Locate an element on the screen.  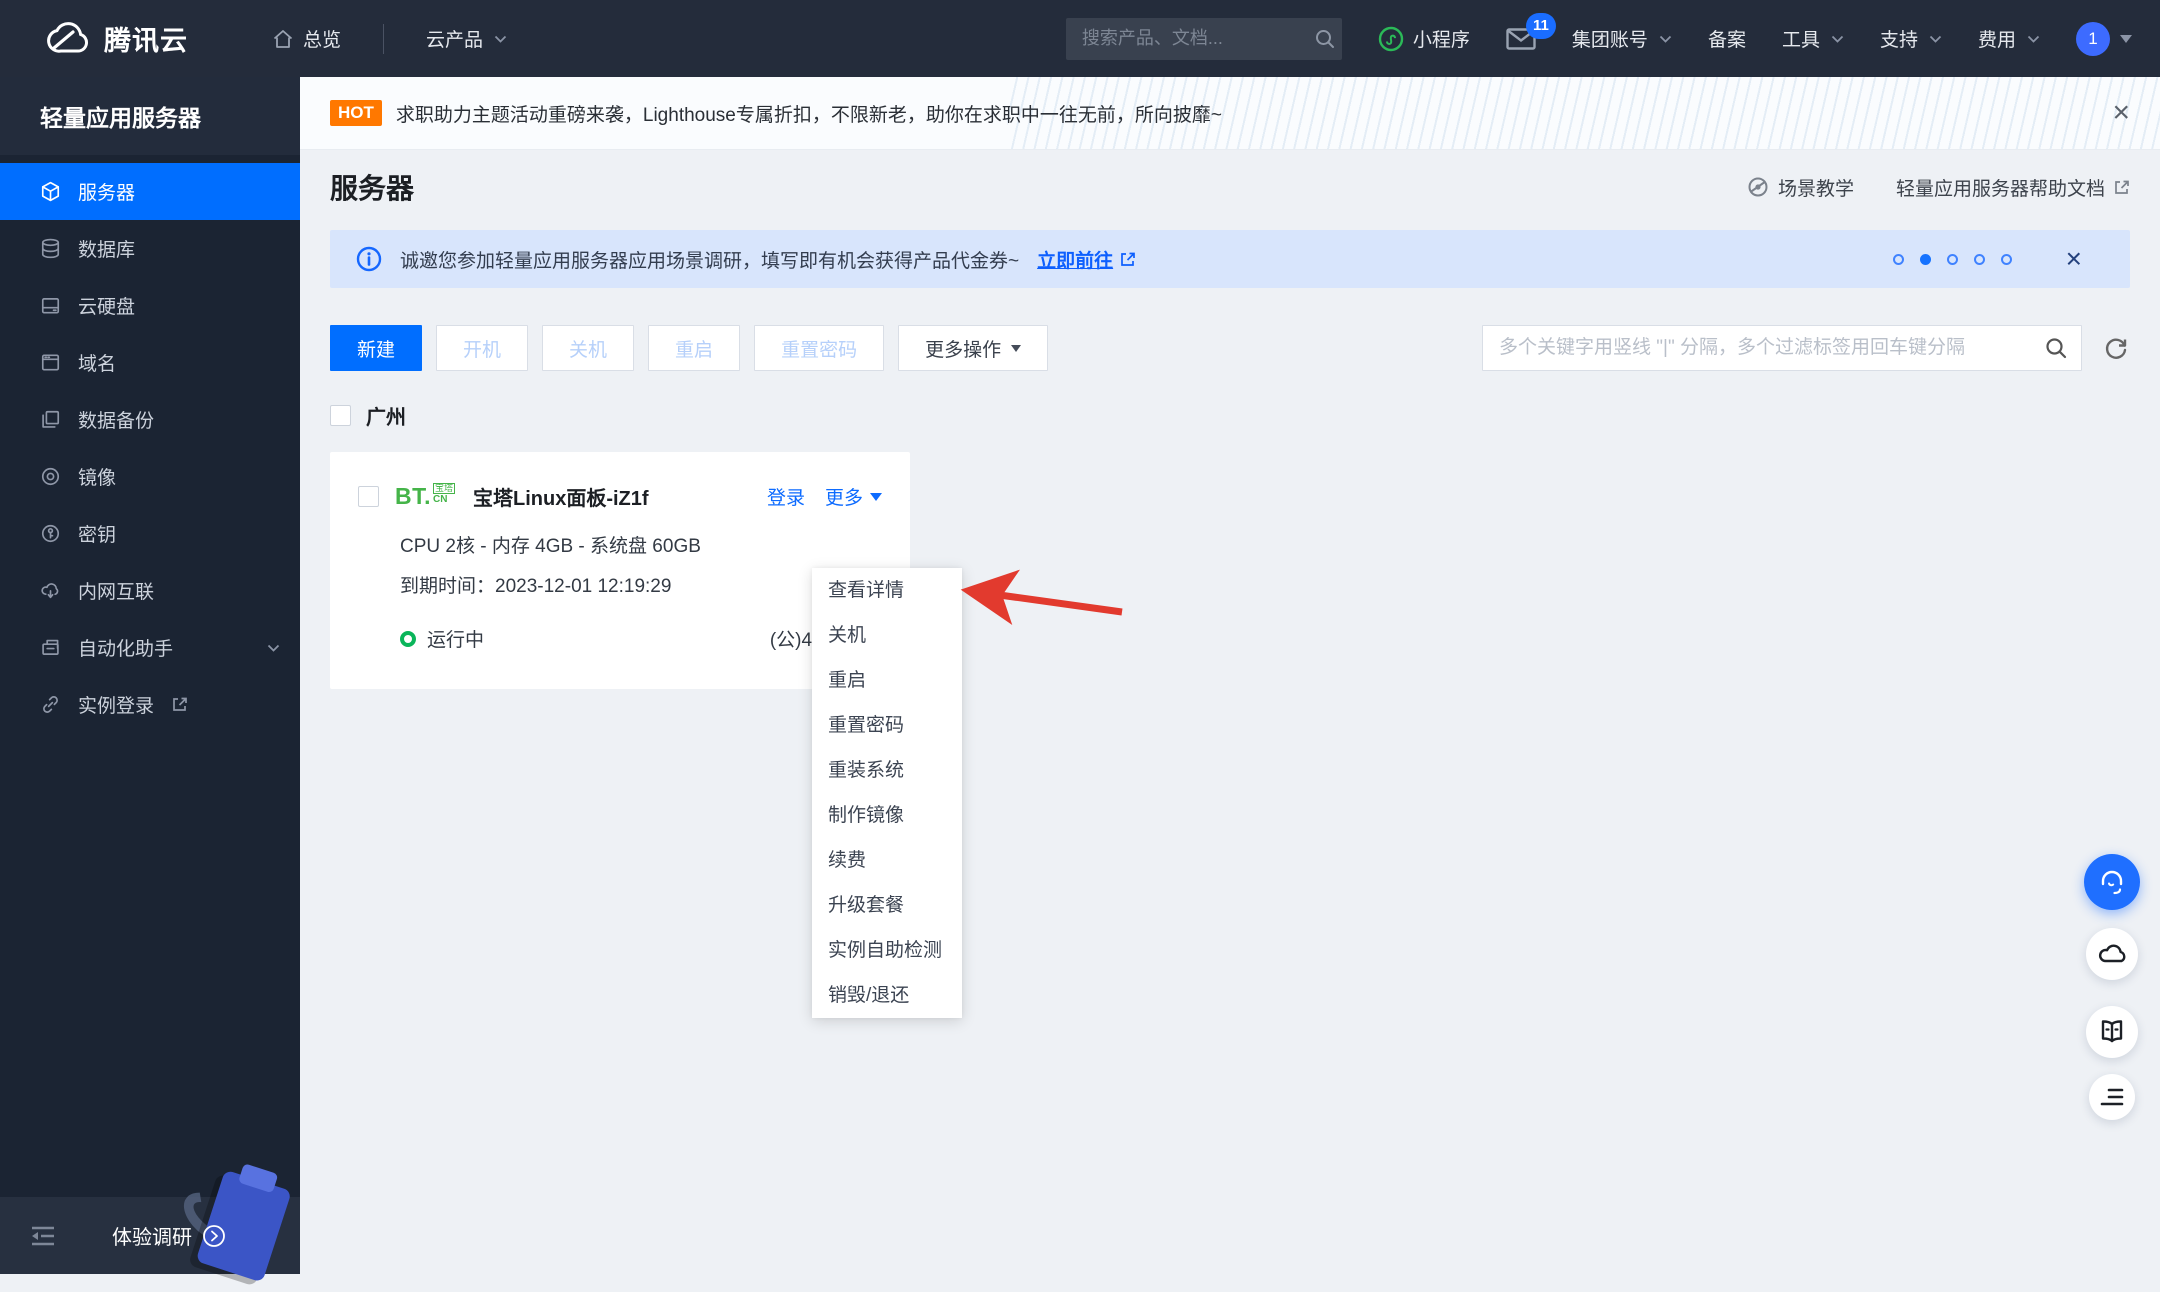
promo-close-icon: × is located at coordinates (2121, 113).